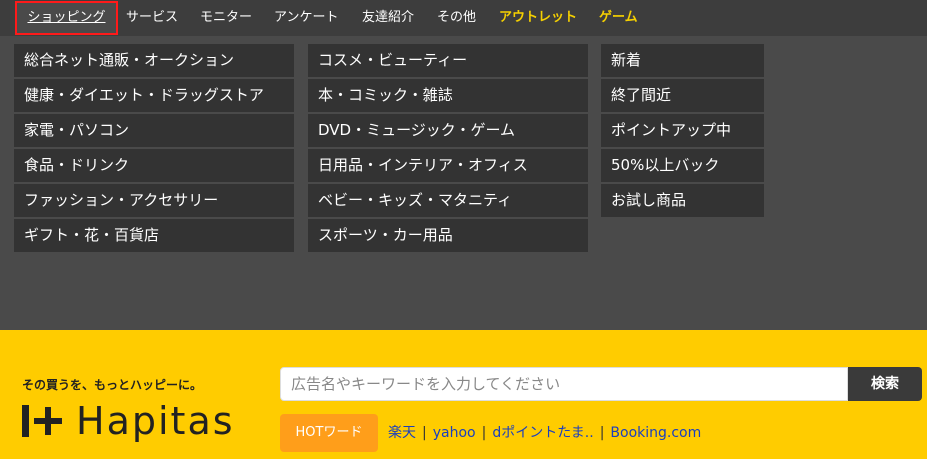 The image size is (927, 459). I want to click on nav-tab-survey: アンケート, so click(306, 18).